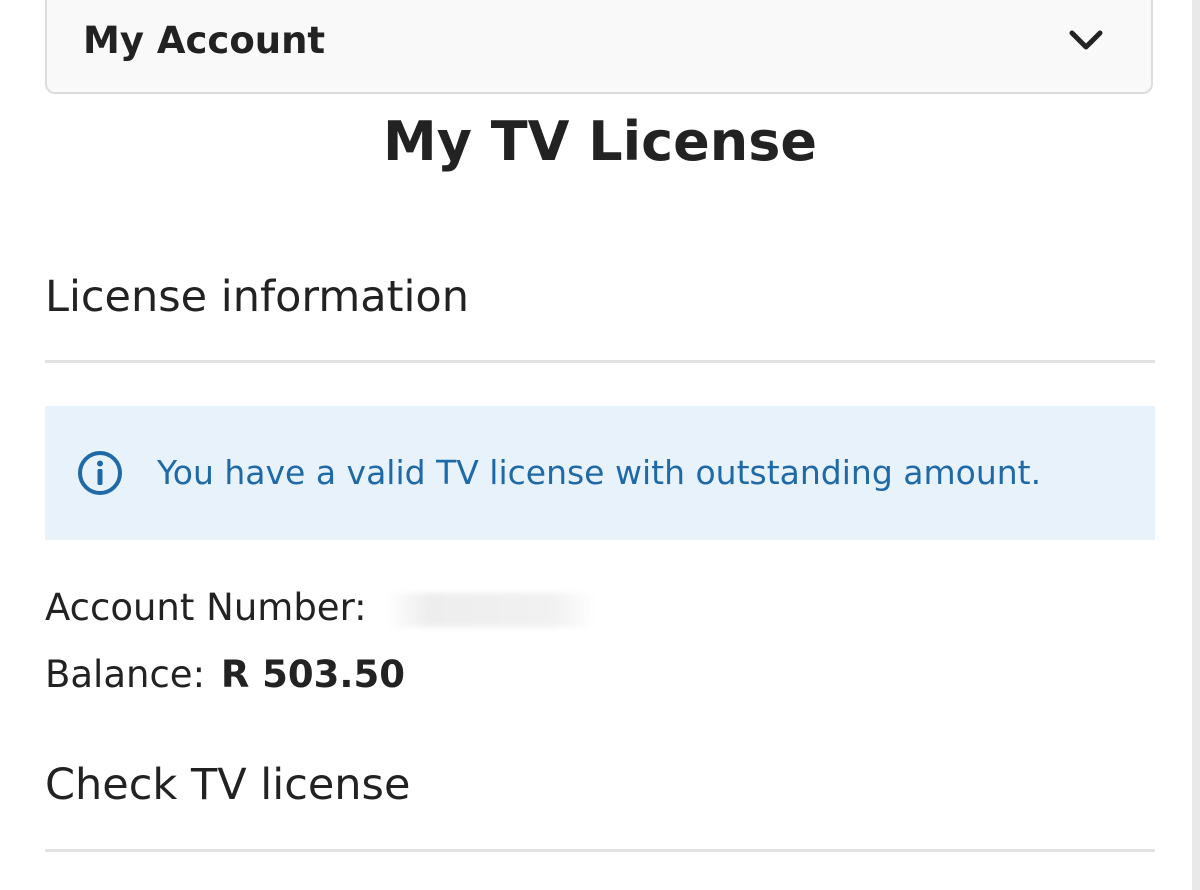 The image size is (1200, 890). What do you see at coordinates (257, 297) in the screenshot?
I see `license-information-heading: License information` at bounding box center [257, 297].